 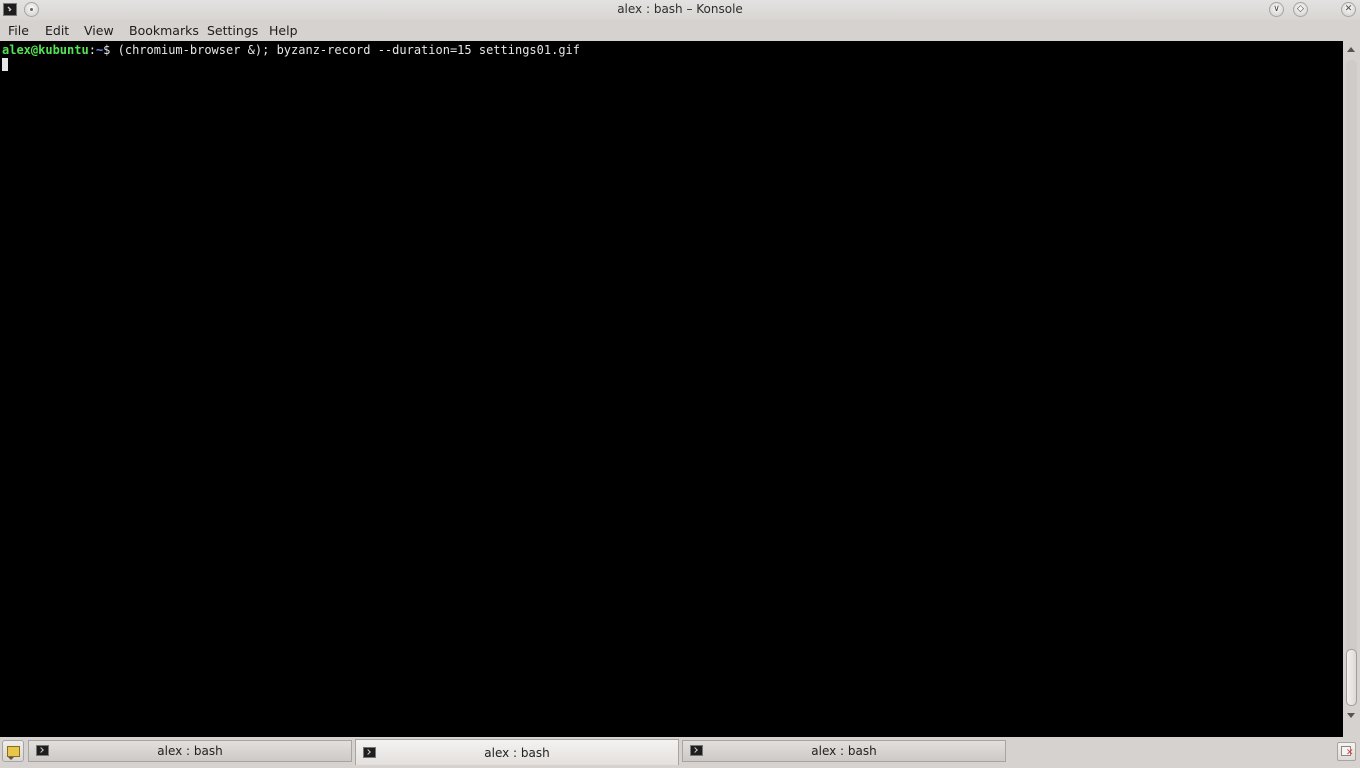 I want to click on tab-1: alex : bash, so click(x=190, y=751).